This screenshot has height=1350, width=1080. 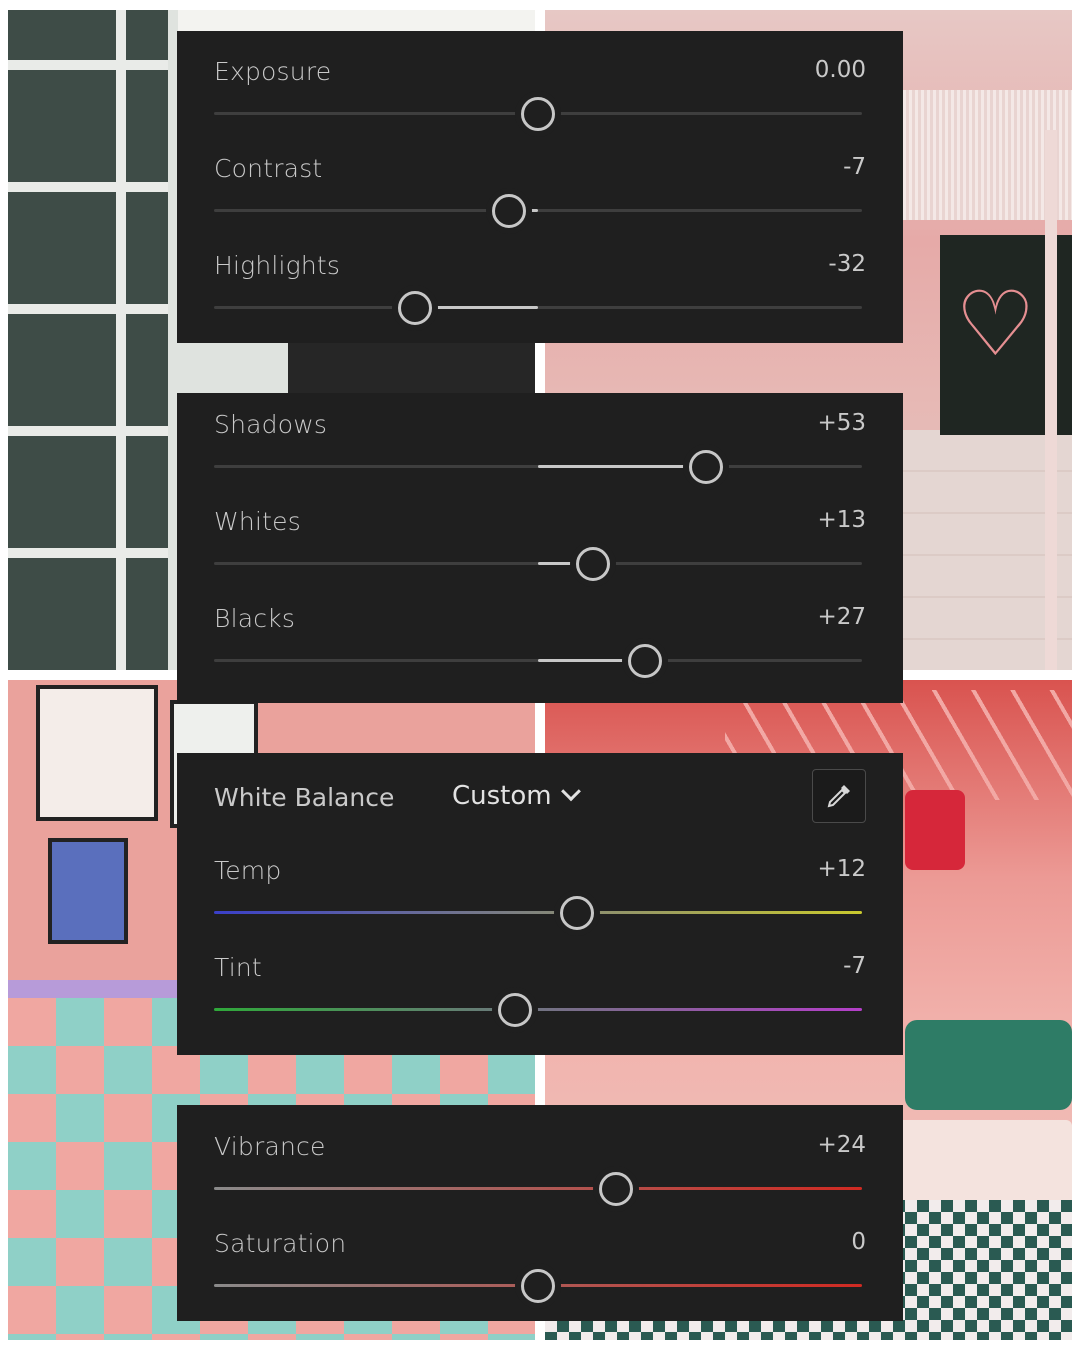 I want to click on slider-value: +12, so click(x=841, y=869).